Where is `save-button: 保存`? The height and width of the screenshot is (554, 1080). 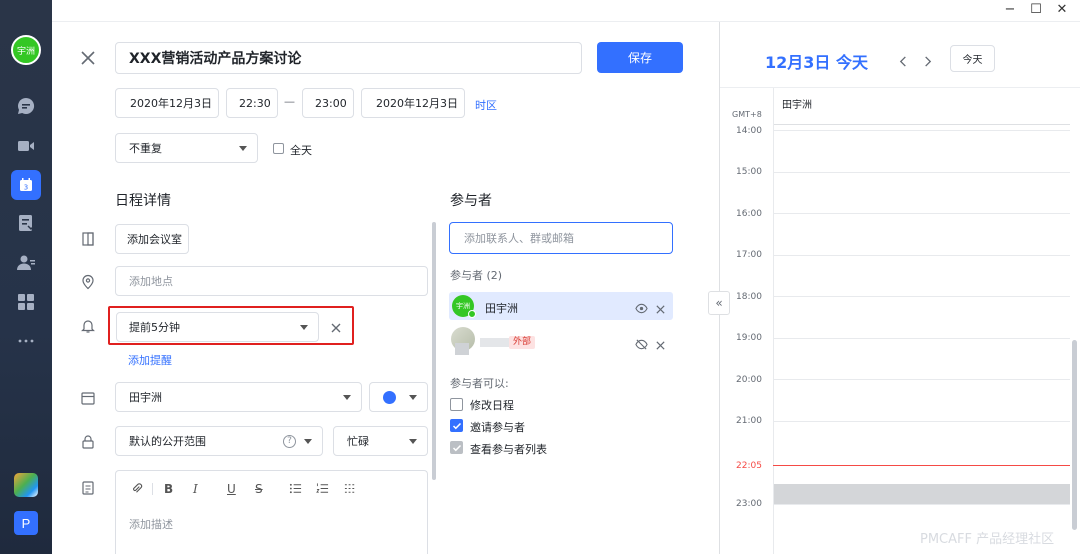
save-button: 保存 is located at coordinates (640, 57).